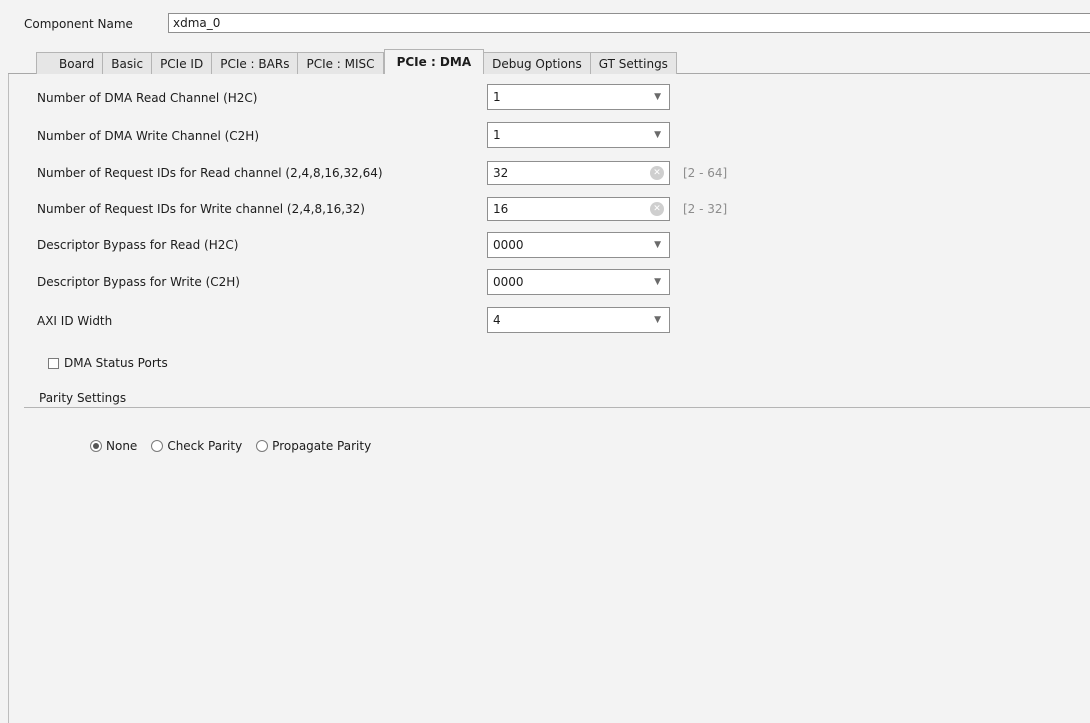 This screenshot has height=723, width=1090. I want to click on bypass-write-value: 0000, so click(508, 282).